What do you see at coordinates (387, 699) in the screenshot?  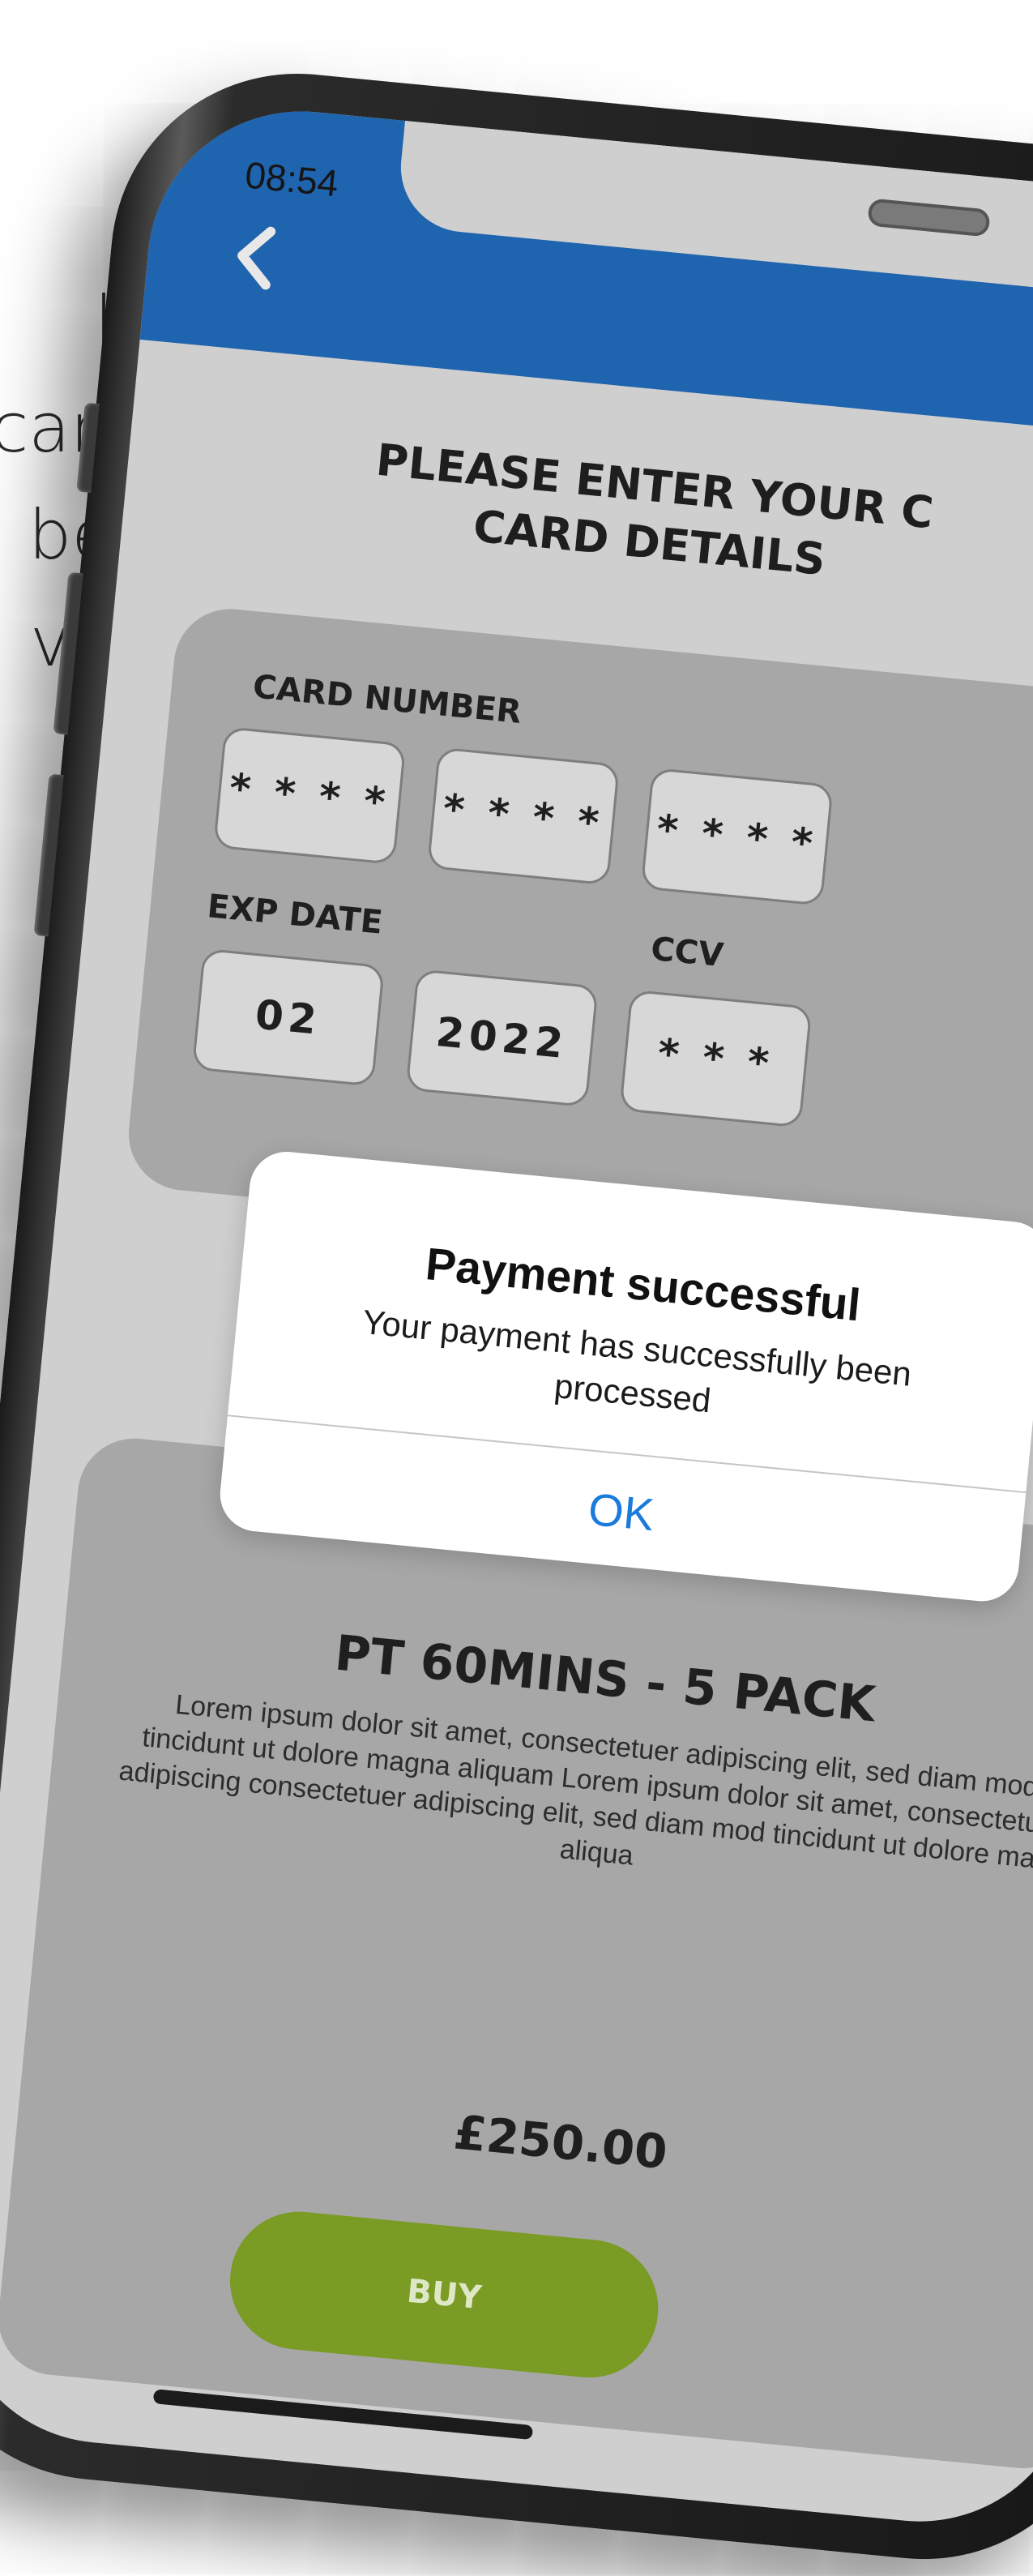 I see `card-number-label: CARD NUMBER` at bounding box center [387, 699].